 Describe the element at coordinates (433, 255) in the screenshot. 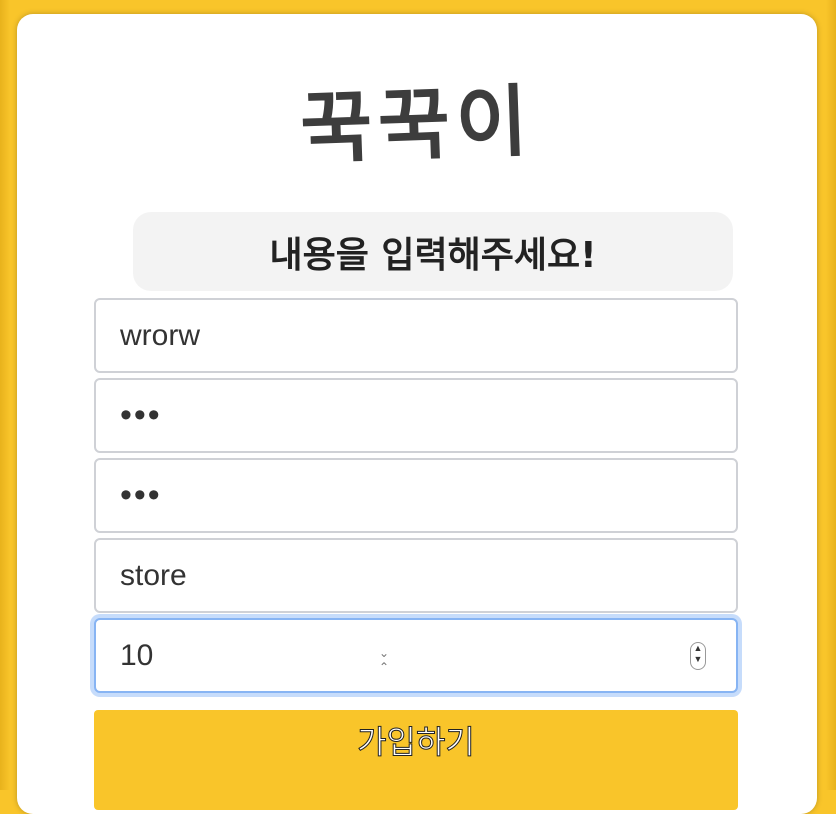

I see `instruction-text: 내용을 입력해주세요!` at that location.